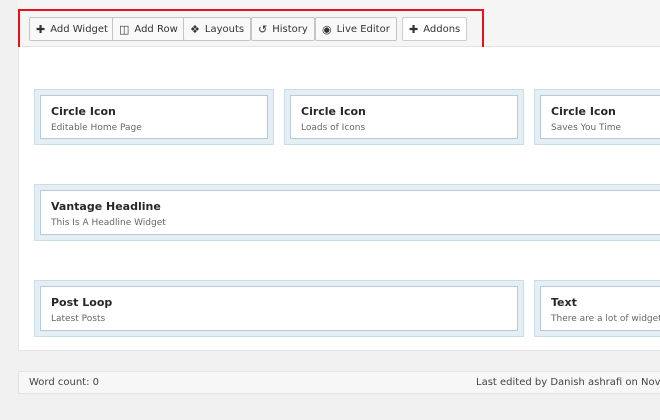 The image size is (660, 420). I want to click on widget-description: Latest Posts, so click(78, 319).